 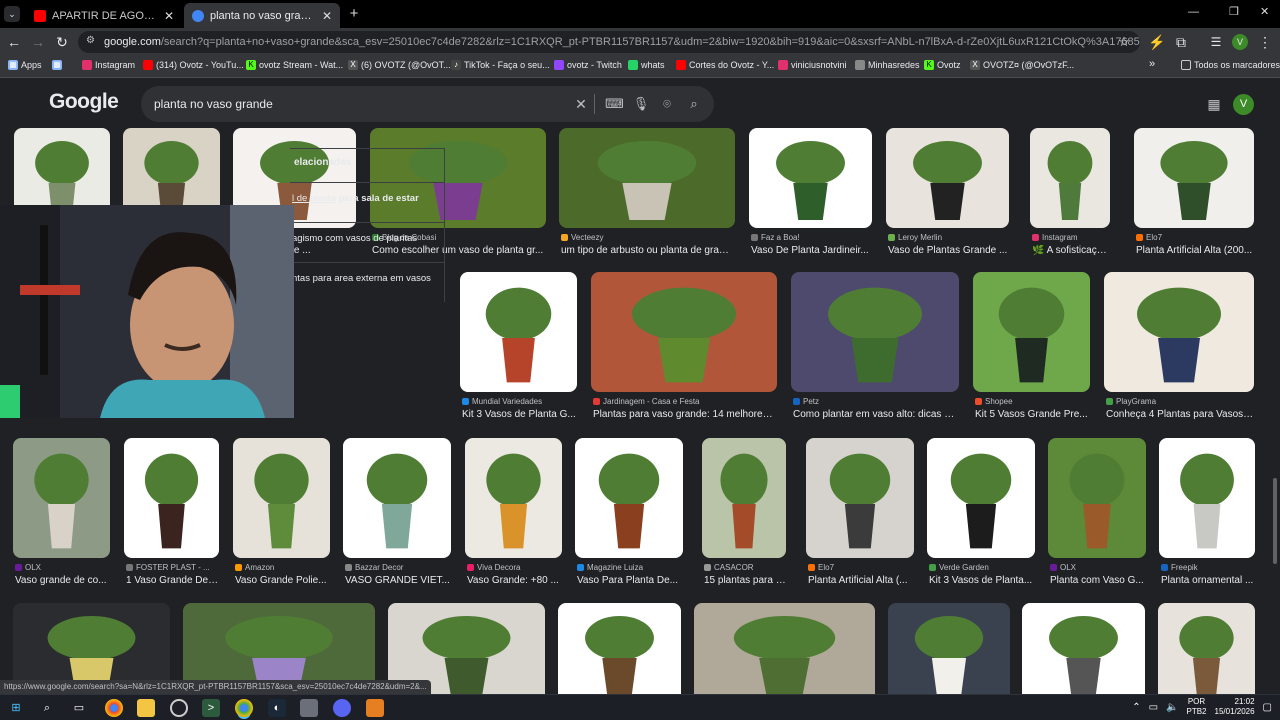 What do you see at coordinates (427, 104) in the screenshot?
I see `search-input: planta no vaso grande` at bounding box center [427, 104].